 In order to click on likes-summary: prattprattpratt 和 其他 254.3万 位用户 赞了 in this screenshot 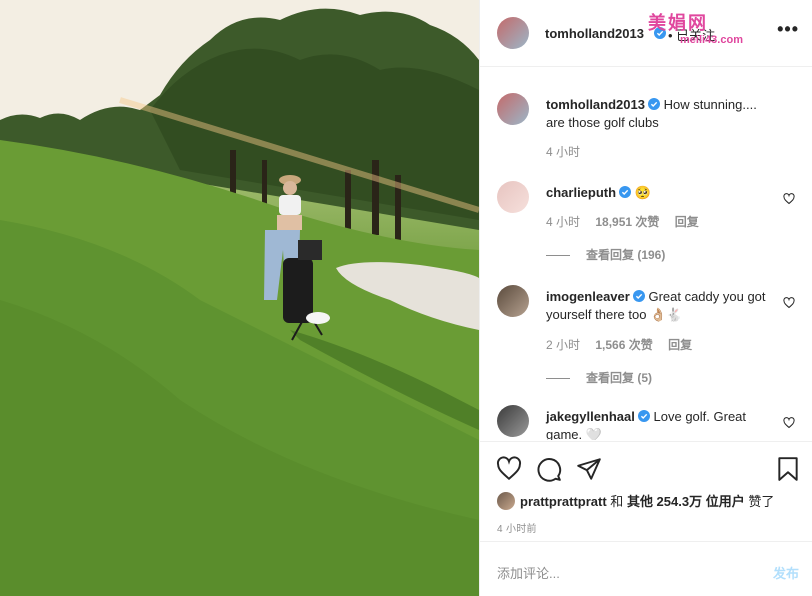, I will do `click(635, 500)`.